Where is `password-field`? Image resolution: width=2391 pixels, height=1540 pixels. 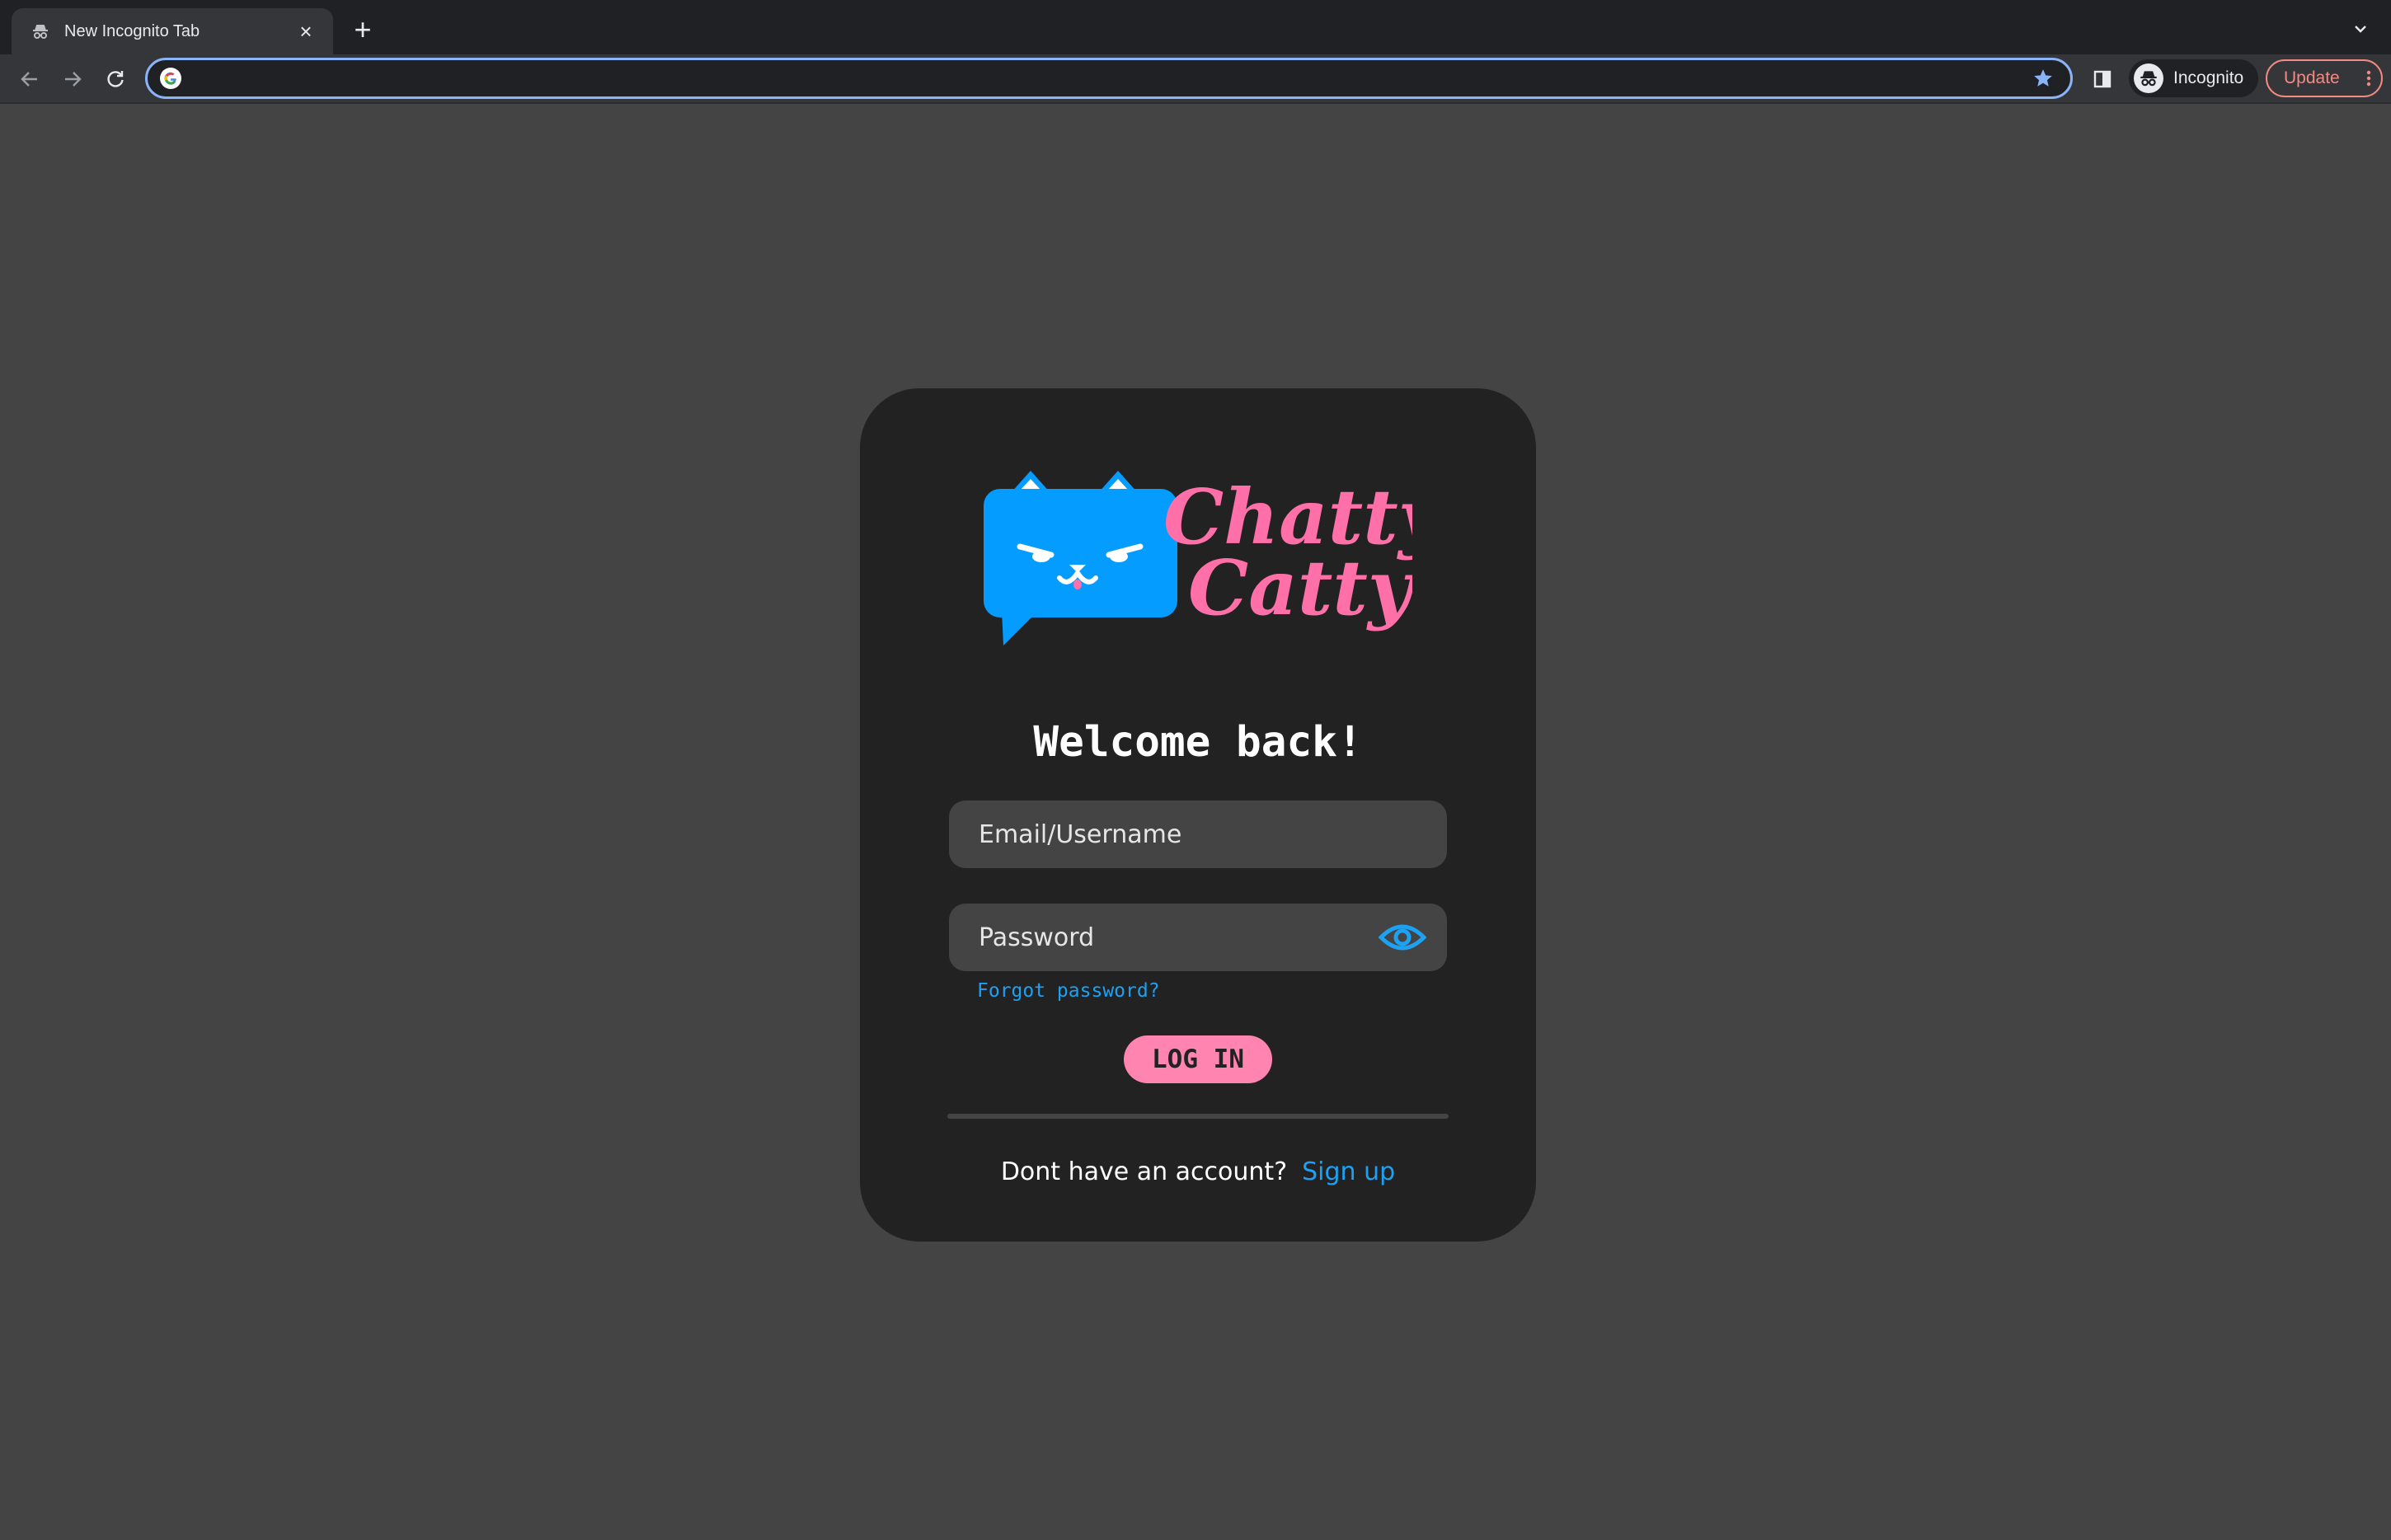 password-field is located at coordinates (1198, 937).